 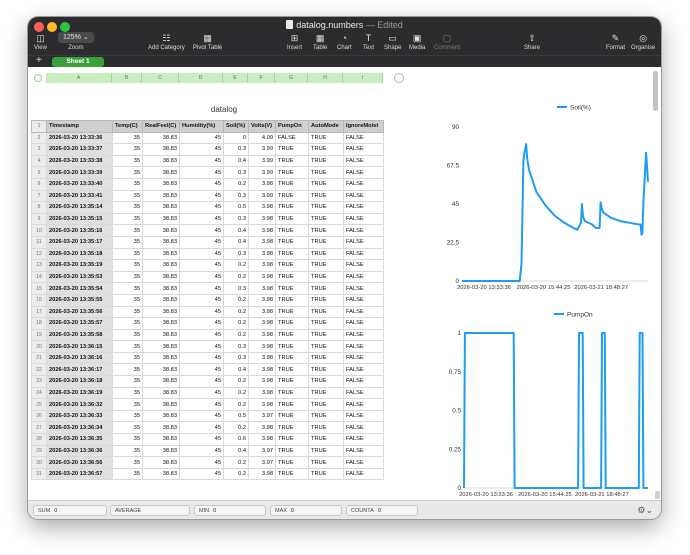 I want to click on table-cell: 2026-03-20 13:36:18, so click(x=79, y=381).